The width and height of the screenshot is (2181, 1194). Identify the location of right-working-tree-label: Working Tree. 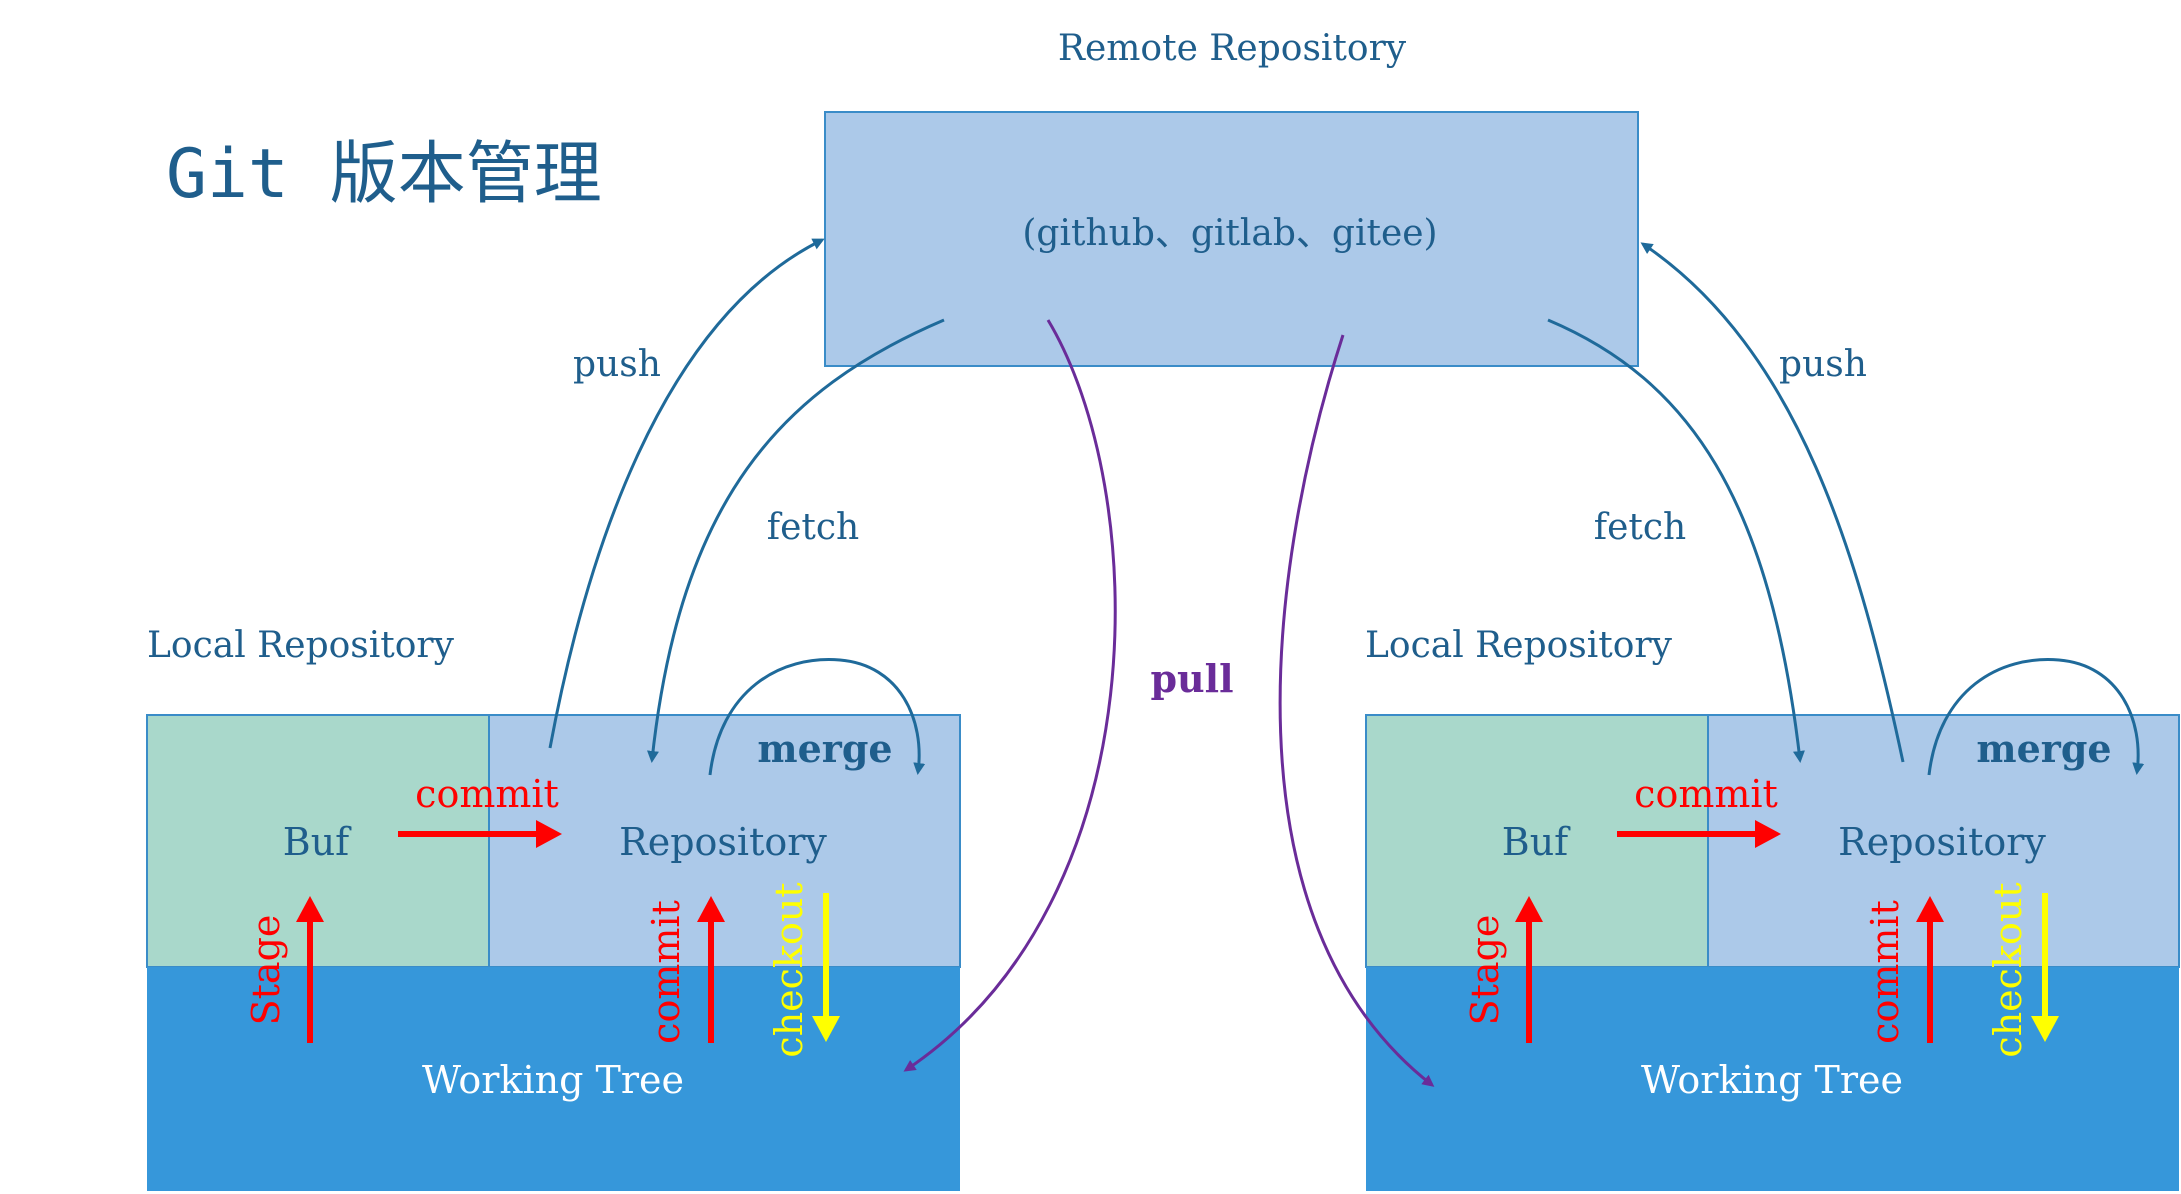
(1772, 1080).